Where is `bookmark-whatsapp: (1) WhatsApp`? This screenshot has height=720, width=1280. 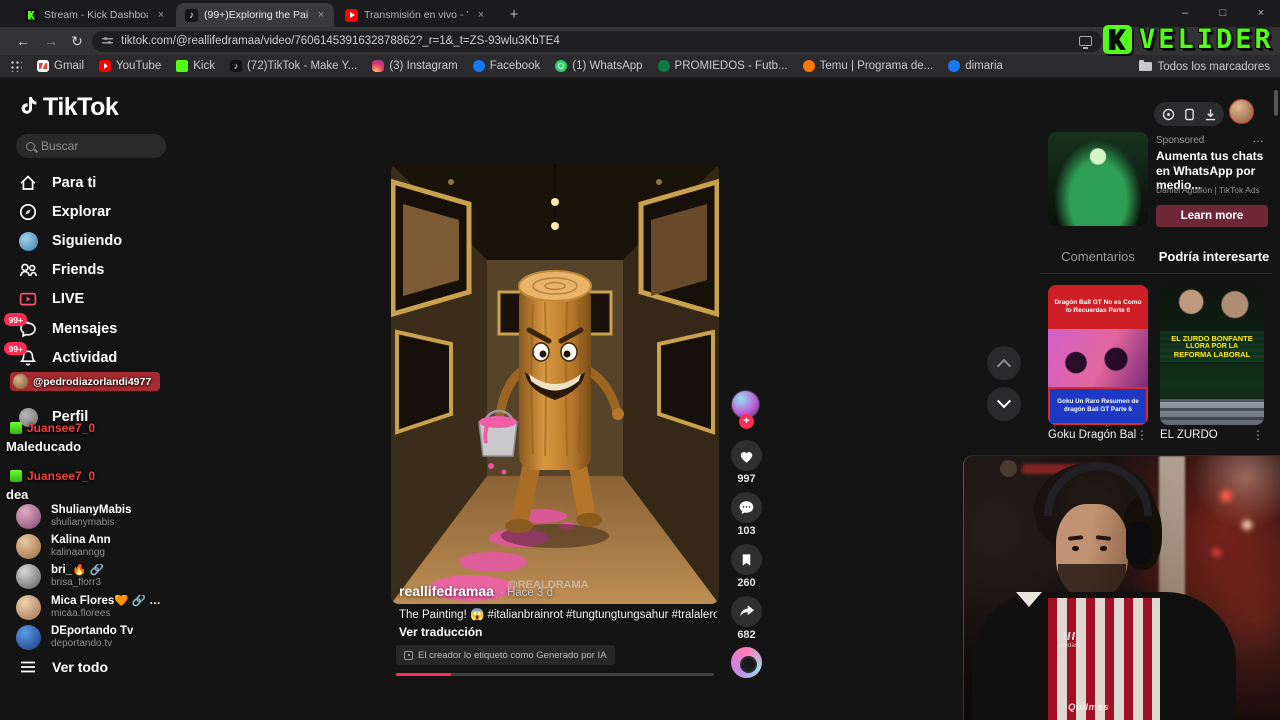 bookmark-whatsapp: (1) WhatsApp is located at coordinates (599, 66).